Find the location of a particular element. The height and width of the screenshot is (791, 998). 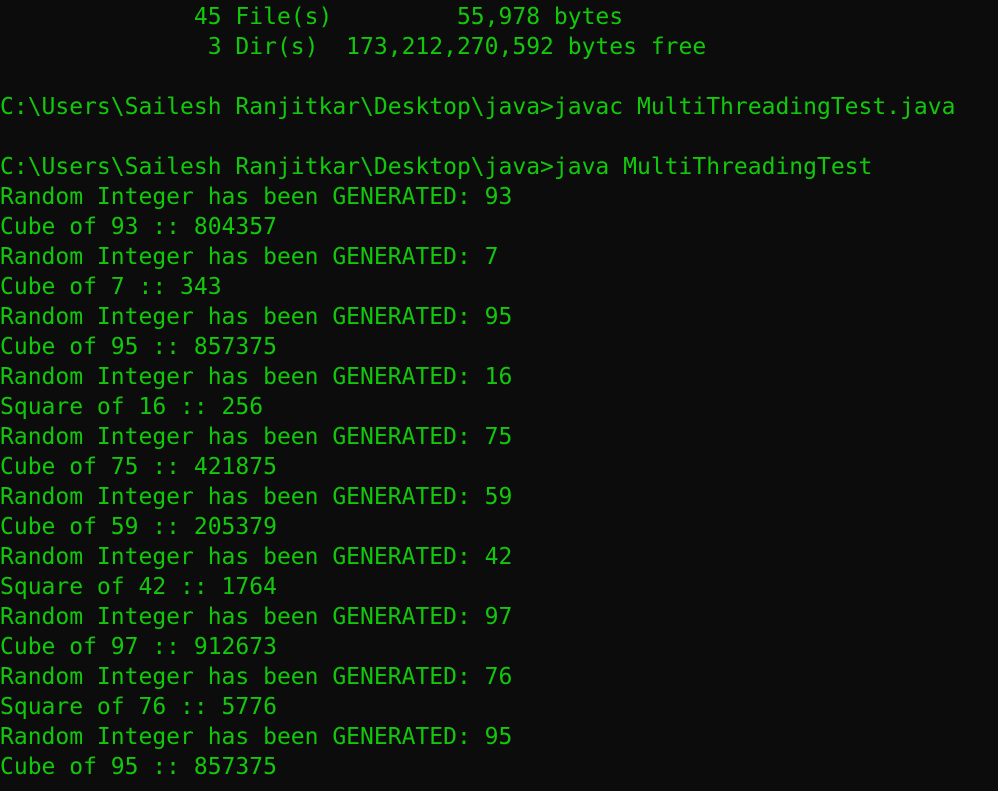

terminal-line-output: Cube of 75 :: 421875 is located at coordinates (138, 467).